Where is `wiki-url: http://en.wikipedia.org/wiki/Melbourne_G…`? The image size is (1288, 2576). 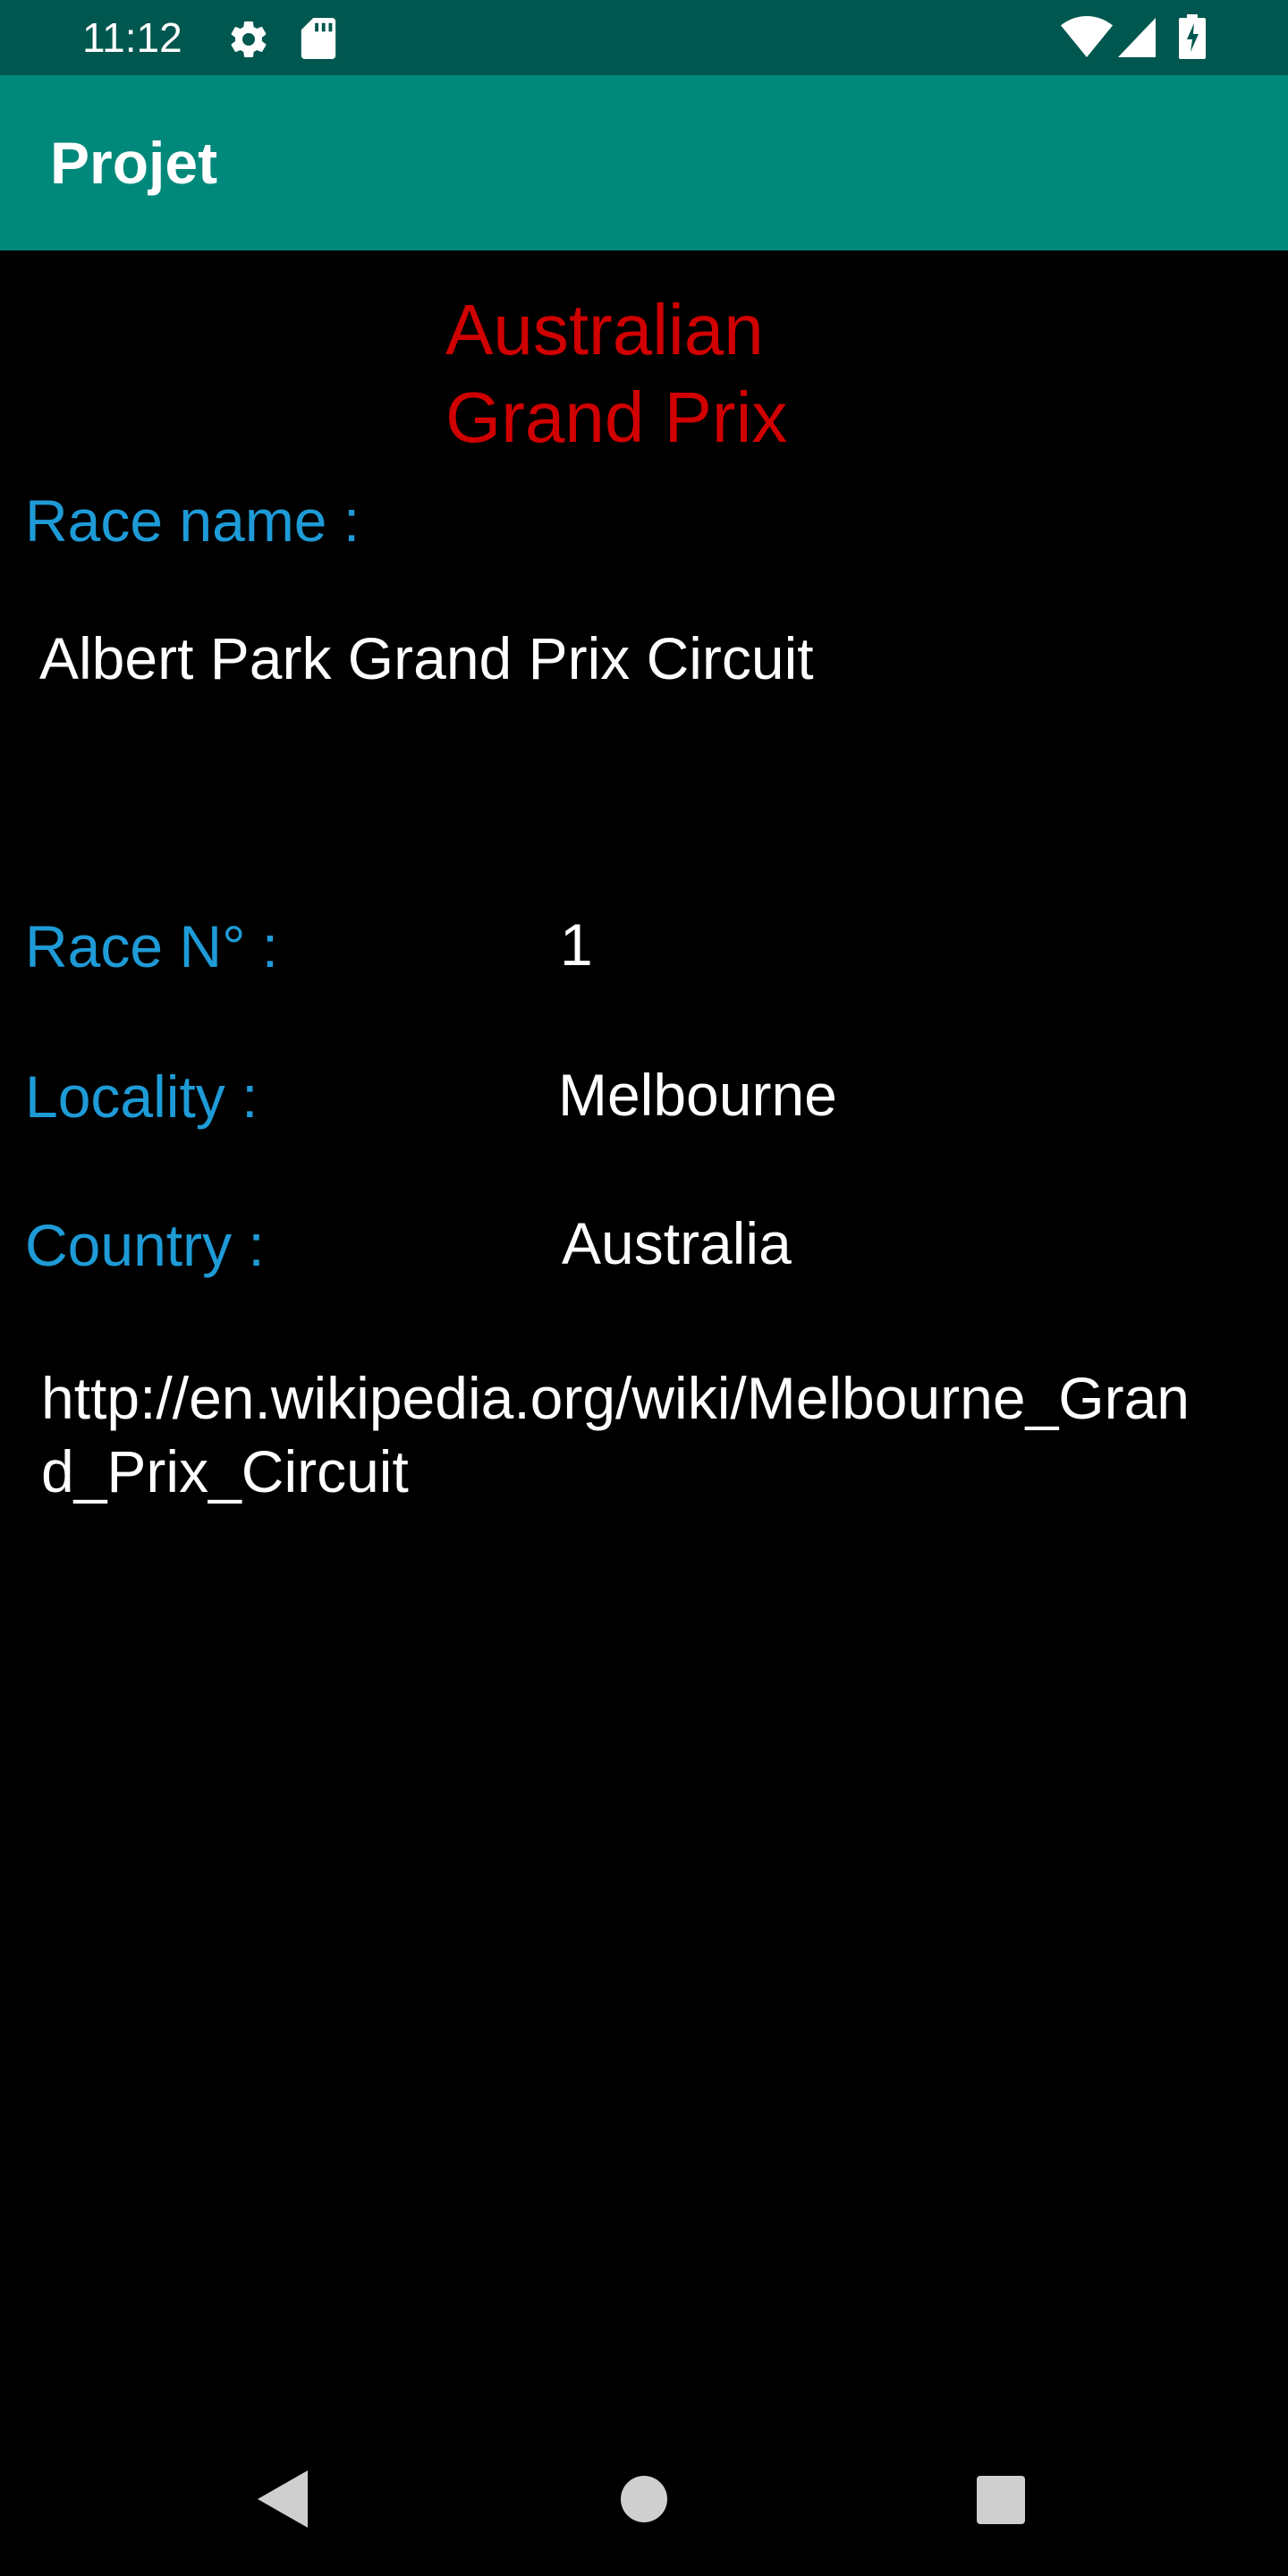 wiki-url: http://en.wikipedia.org/wiki/Melbourne_G… is located at coordinates (631, 1434).